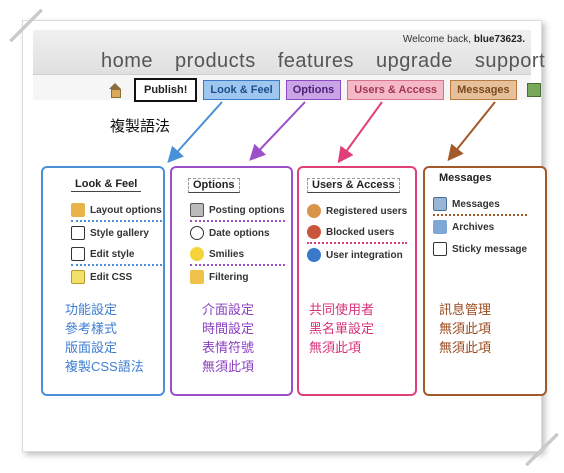 The height and width of the screenshot is (473, 564). Describe the element at coordinates (440, 204) in the screenshot. I see `messages-icon` at that location.